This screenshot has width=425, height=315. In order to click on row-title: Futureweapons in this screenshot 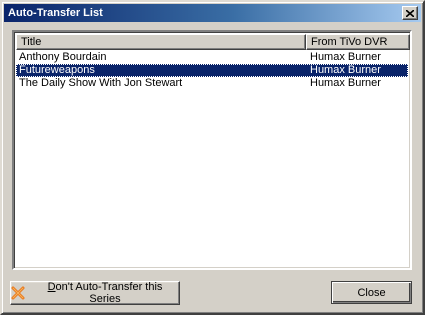, I will do `click(57, 70)`.